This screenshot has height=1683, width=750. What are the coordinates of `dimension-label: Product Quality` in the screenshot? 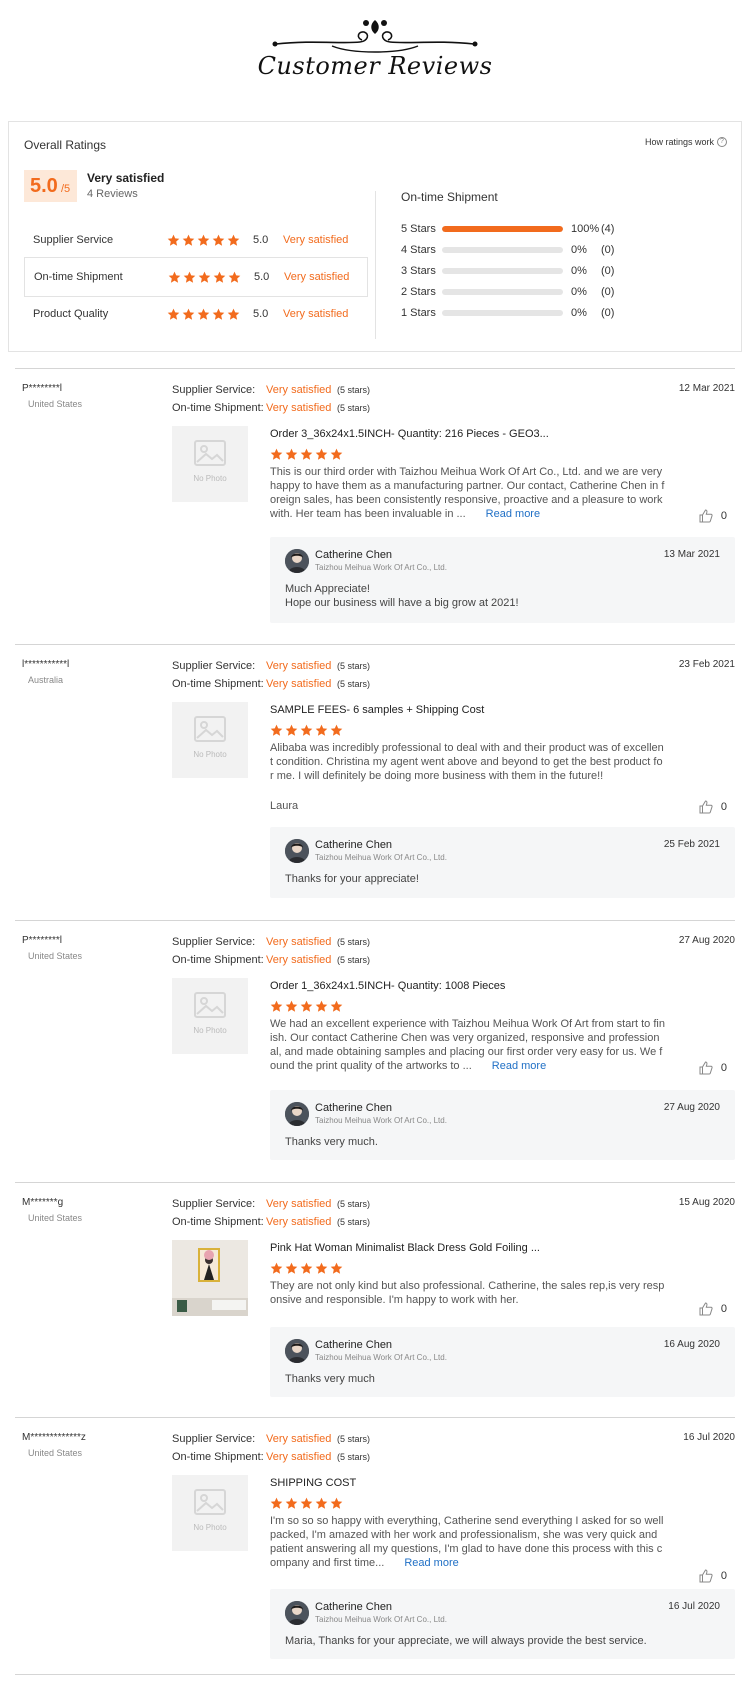 It's located at (71, 314).